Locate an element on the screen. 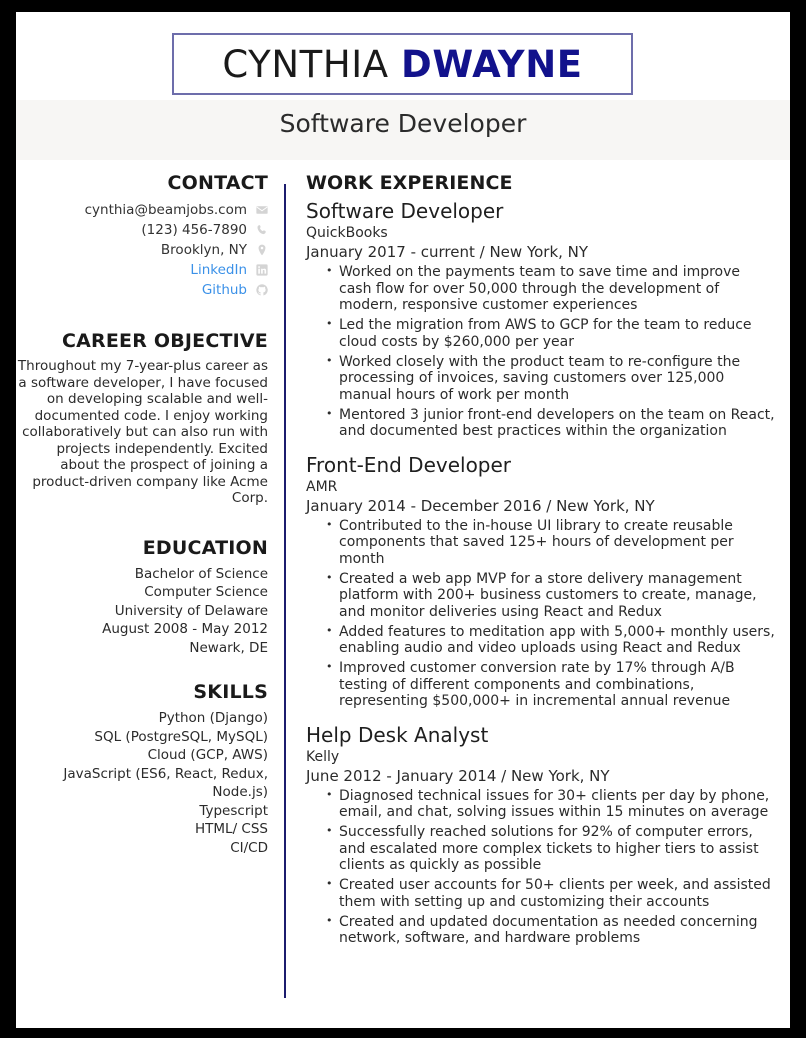  skills-heading: SKILLS is located at coordinates (230, 692).